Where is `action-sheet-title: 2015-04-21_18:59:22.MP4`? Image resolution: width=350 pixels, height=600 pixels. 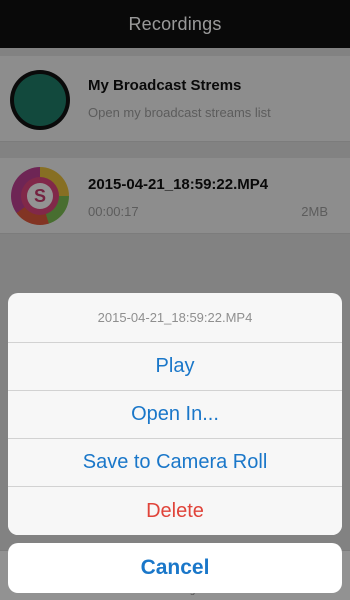
action-sheet-title: 2015-04-21_18:59:22.MP4 is located at coordinates (175, 318).